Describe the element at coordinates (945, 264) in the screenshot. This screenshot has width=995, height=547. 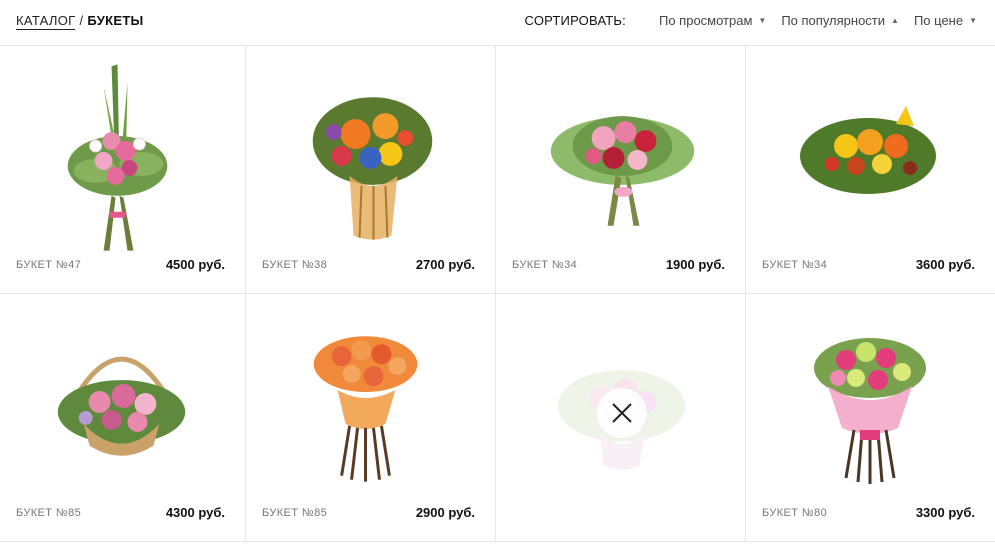
I see `product-price: 3600 руб.` at that location.